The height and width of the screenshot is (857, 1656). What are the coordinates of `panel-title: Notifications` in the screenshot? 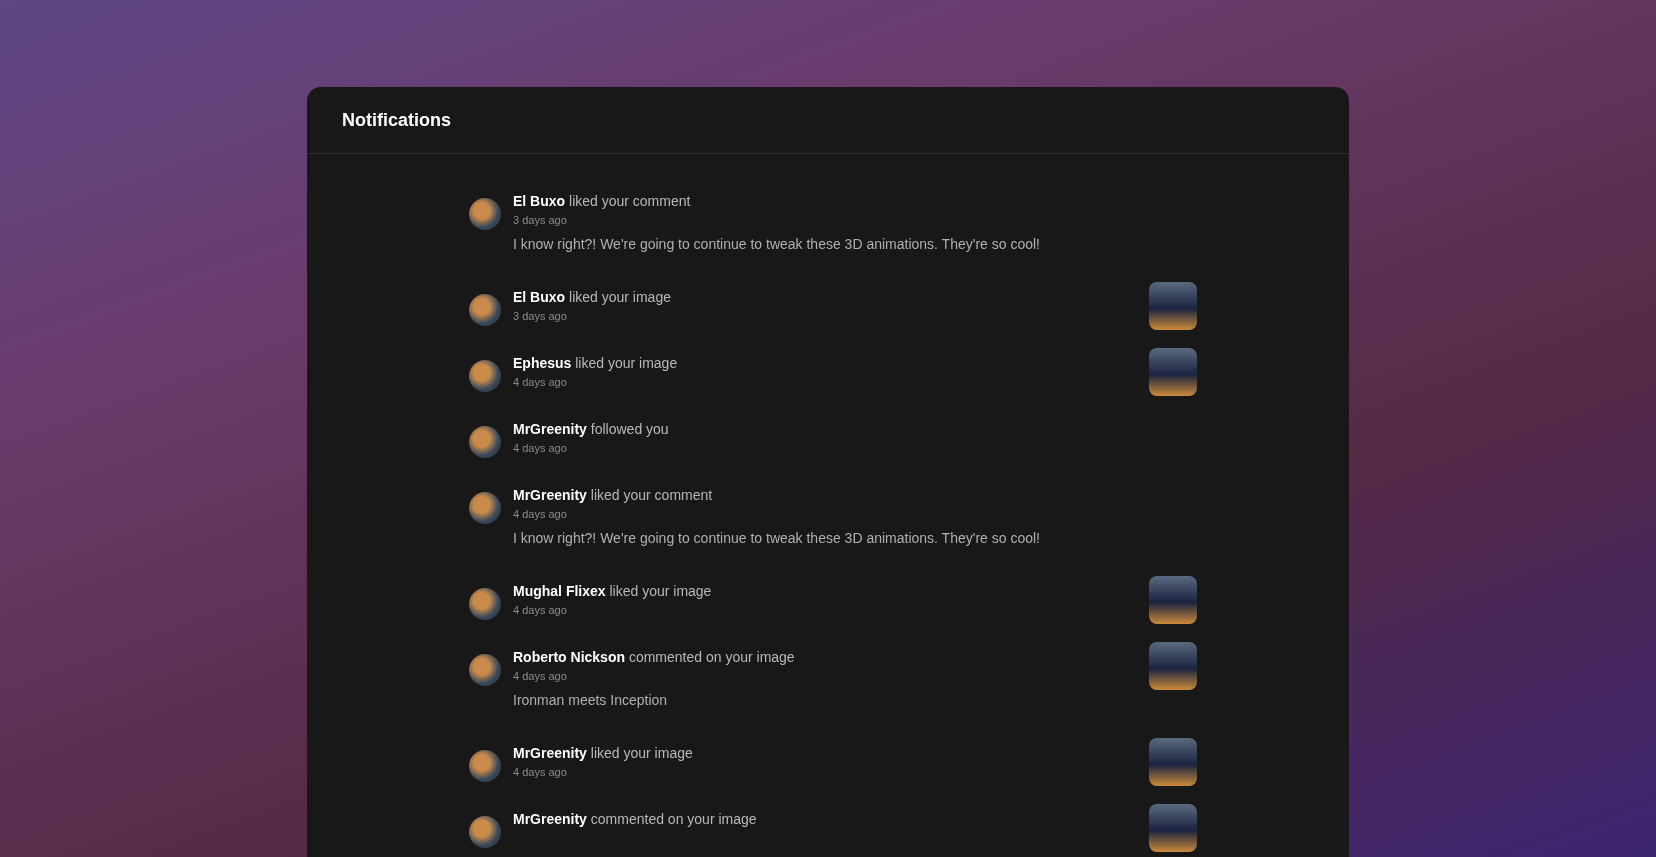 It's located at (396, 120).